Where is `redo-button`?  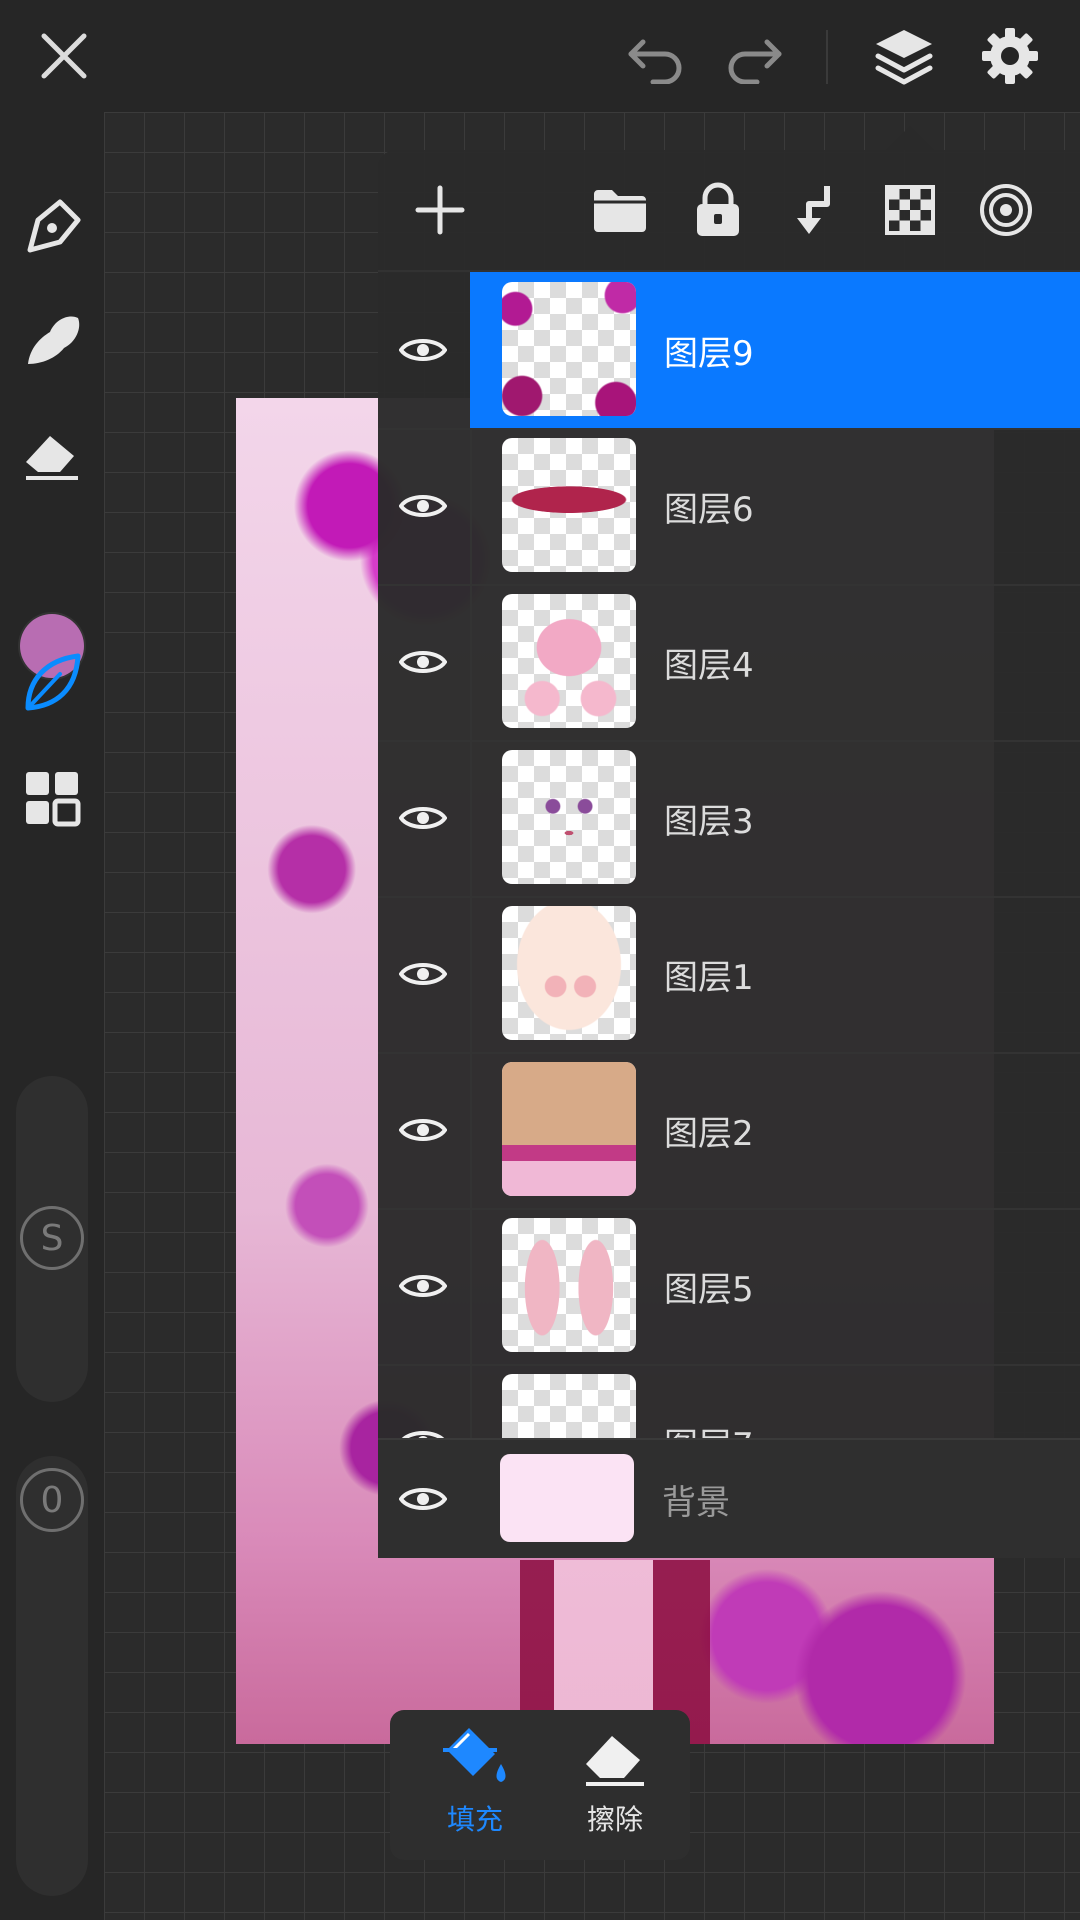
redo-button is located at coordinates (754, 56).